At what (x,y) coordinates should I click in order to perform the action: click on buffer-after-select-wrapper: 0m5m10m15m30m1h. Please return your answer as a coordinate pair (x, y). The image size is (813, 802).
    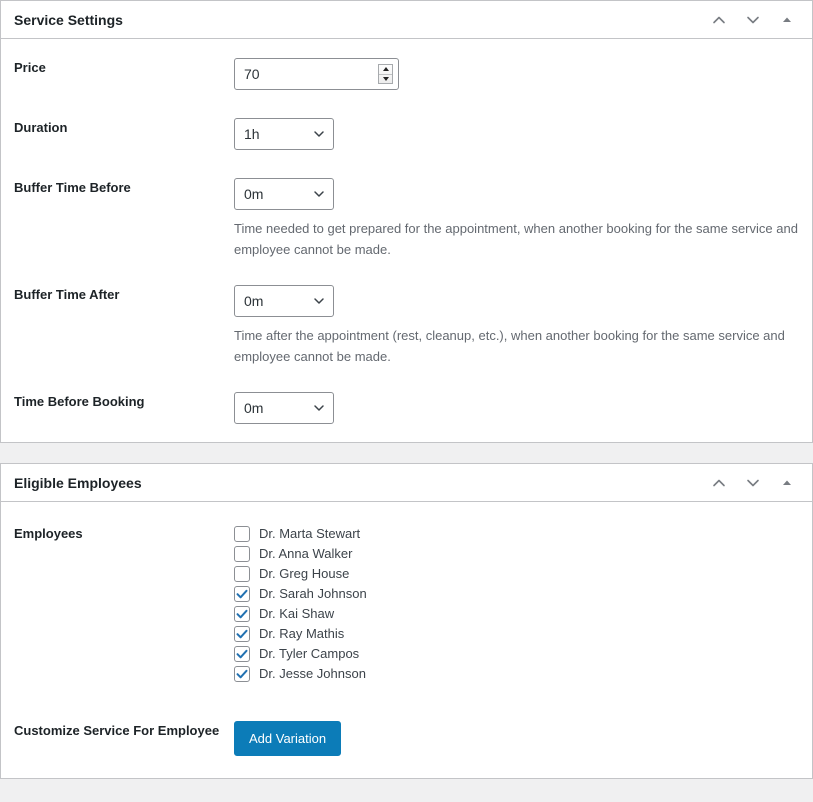
    Looking at the image, I should click on (284, 301).